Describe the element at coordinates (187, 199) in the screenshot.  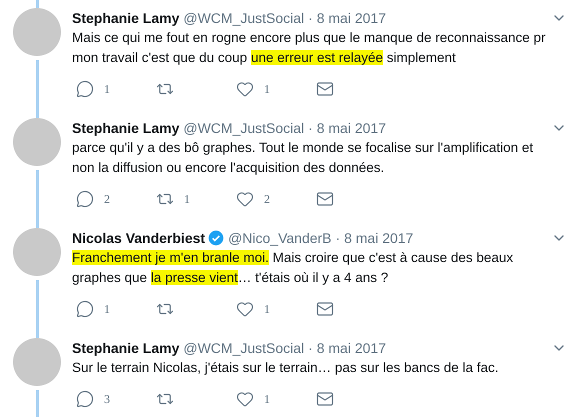
I see `retweet-count: 1` at that location.